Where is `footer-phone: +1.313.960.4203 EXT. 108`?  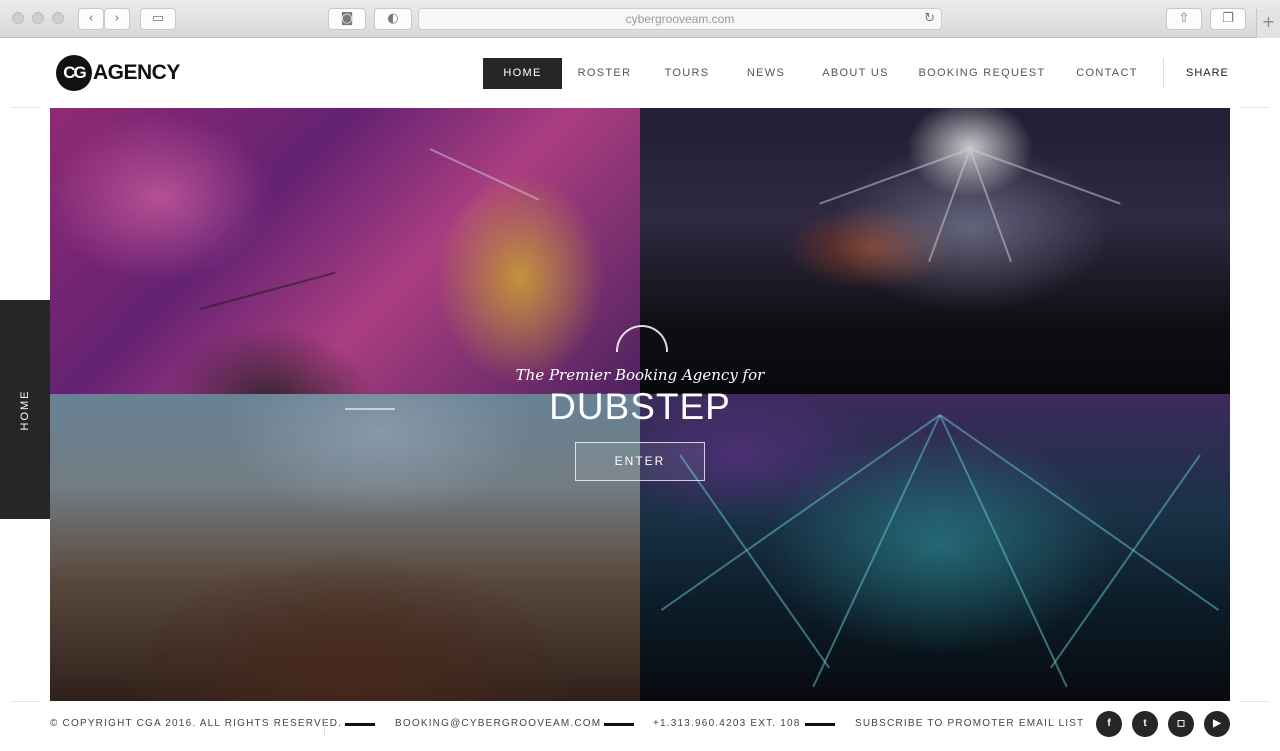 footer-phone: +1.313.960.4203 EXT. 108 is located at coordinates (727, 723).